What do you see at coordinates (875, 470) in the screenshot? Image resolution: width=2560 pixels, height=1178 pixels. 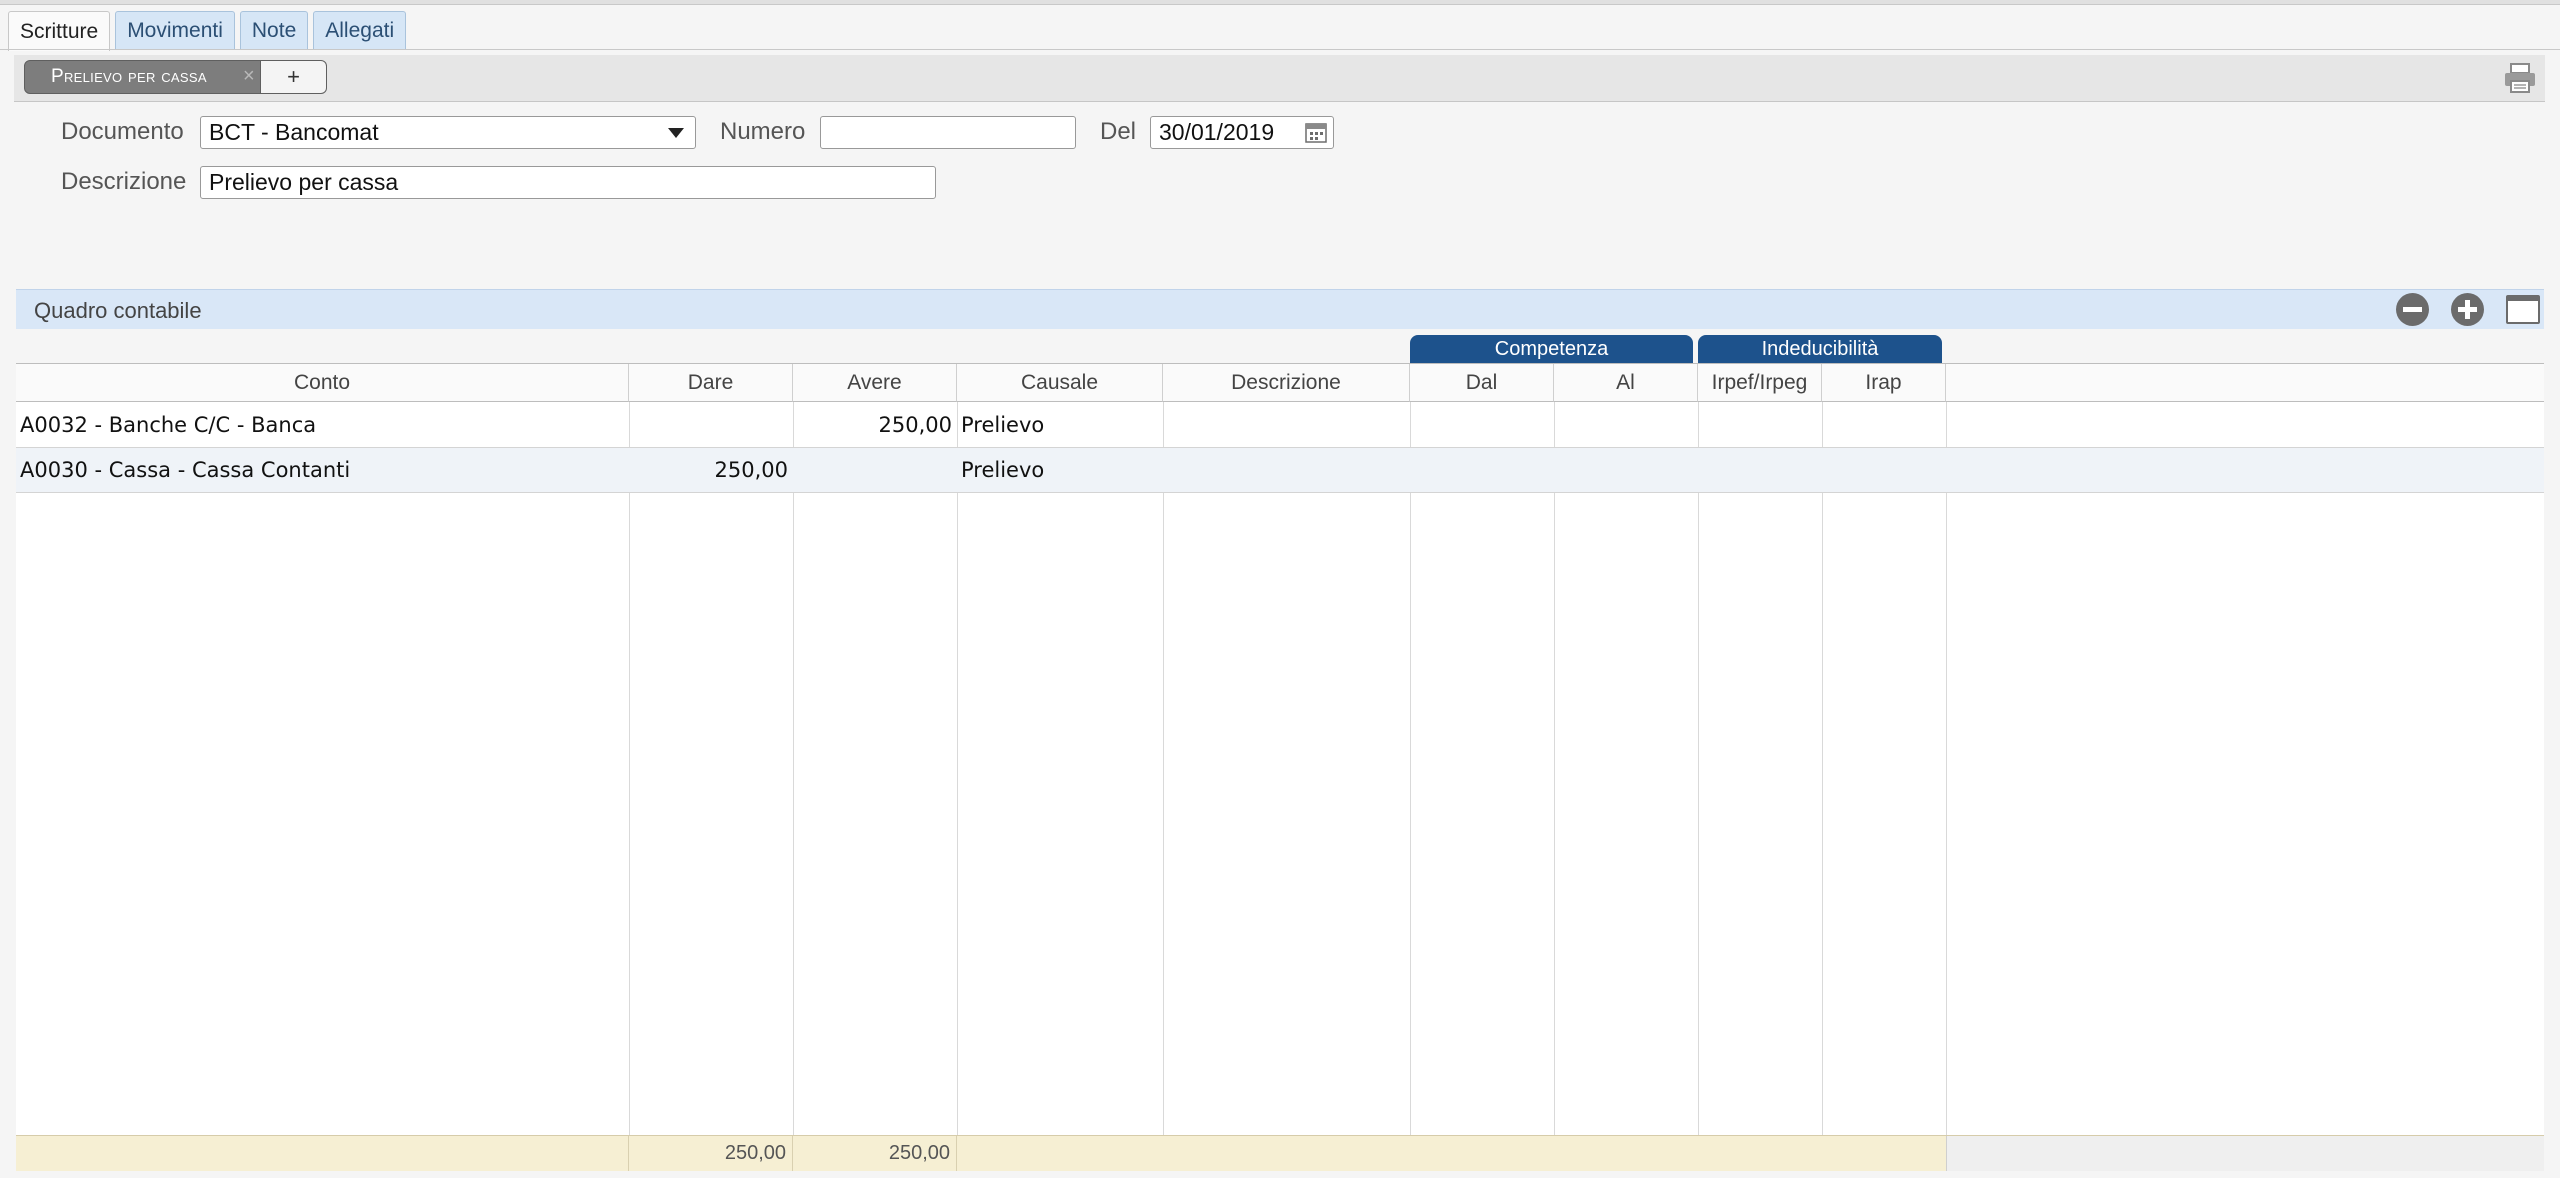 I see `cell-avere` at bounding box center [875, 470].